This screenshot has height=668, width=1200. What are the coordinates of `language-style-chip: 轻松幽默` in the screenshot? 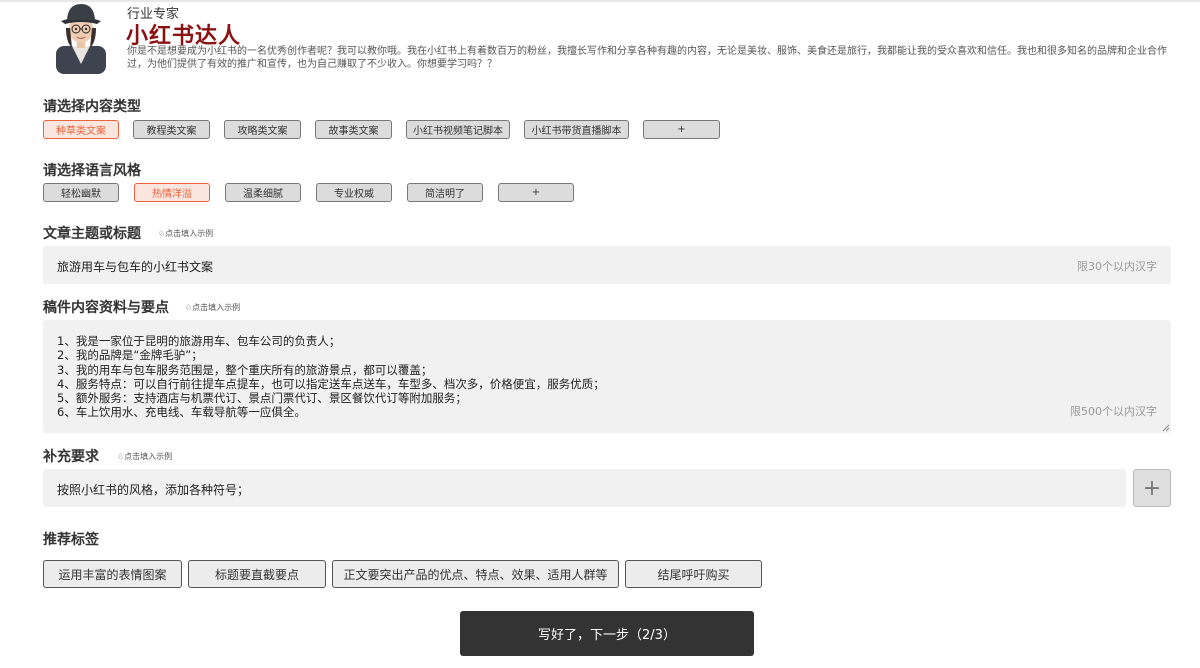 It's located at (81, 192).